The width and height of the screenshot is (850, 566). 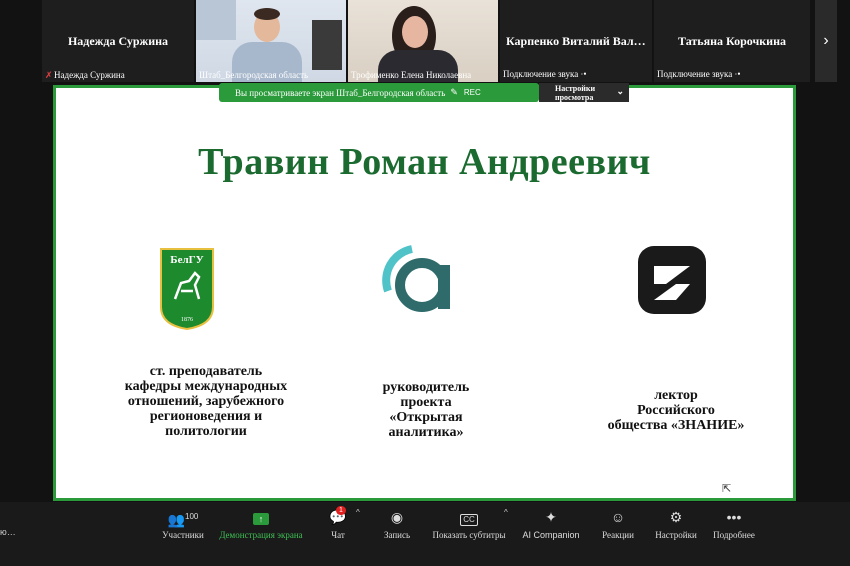 I want to click on participant-name: Надежда Суржина, so click(x=118, y=41).